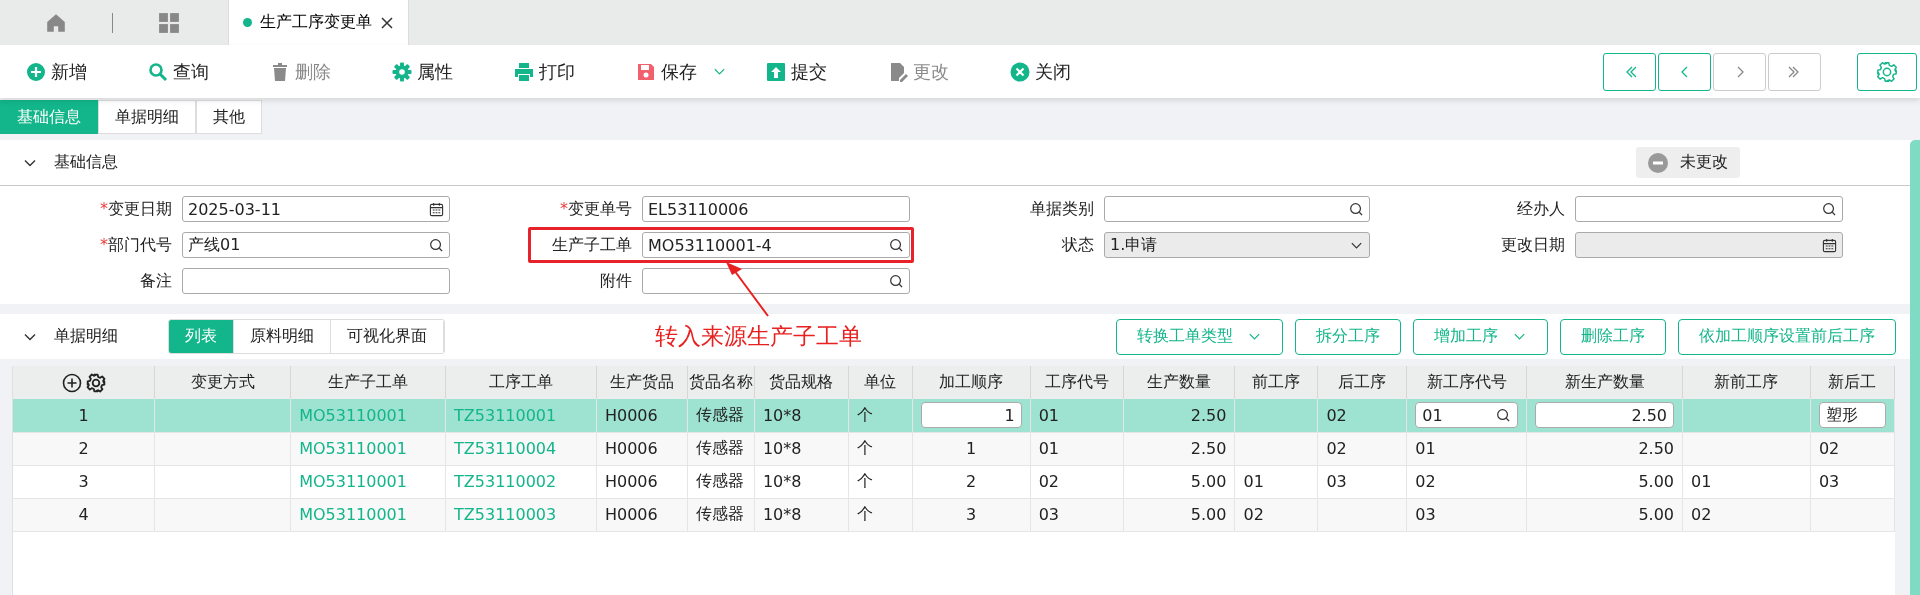 The image size is (1920, 595). What do you see at coordinates (136, 245) in the screenshot?
I see `field-label: *部门代号` at bounding box center [136, 245].